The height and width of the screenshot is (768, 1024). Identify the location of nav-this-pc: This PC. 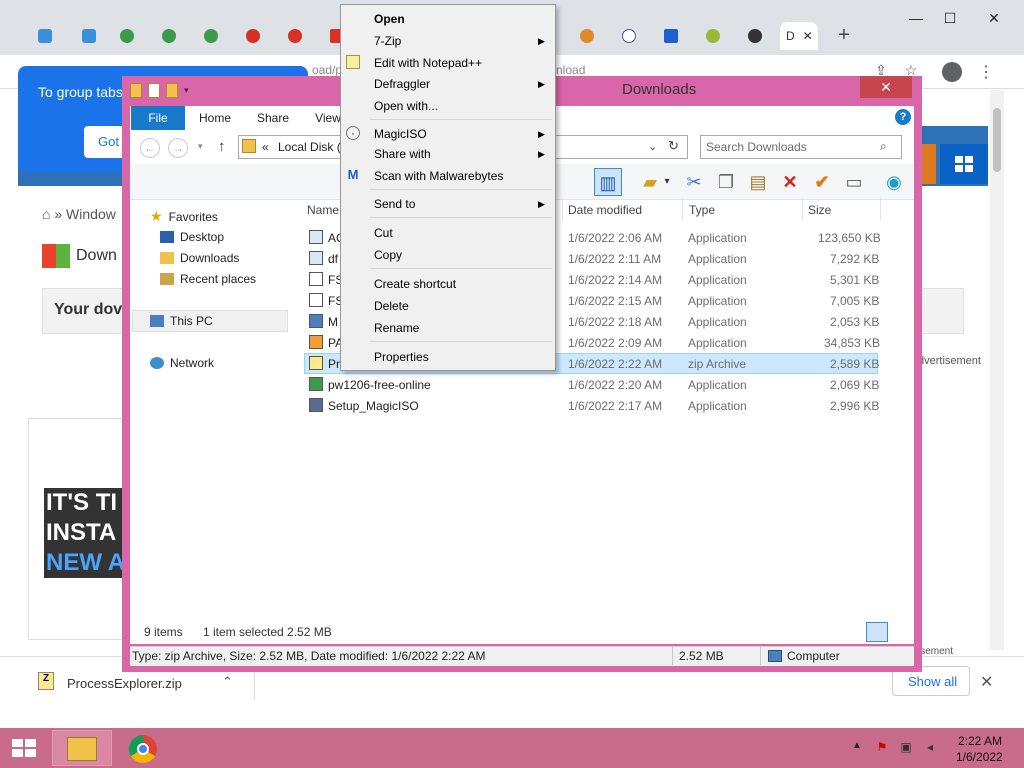
(181, 321).